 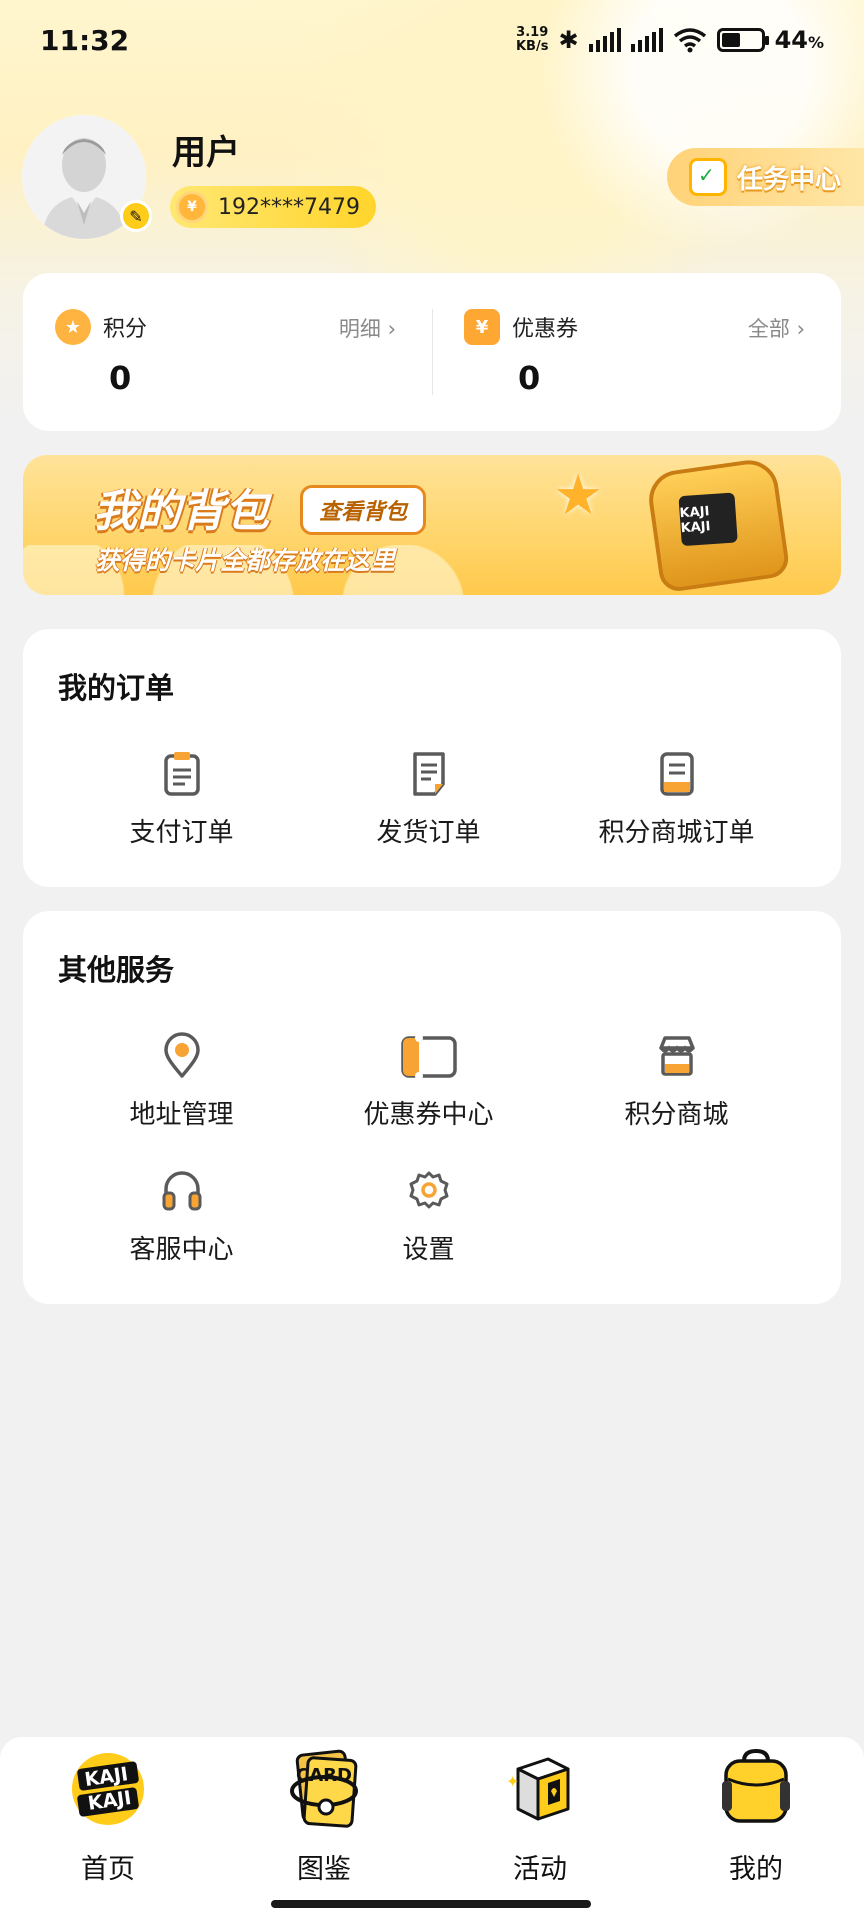 What do you see at coordinates (676, 774) in the screenshot?
I see `document-list-icon` at bounding box center [676, 774].